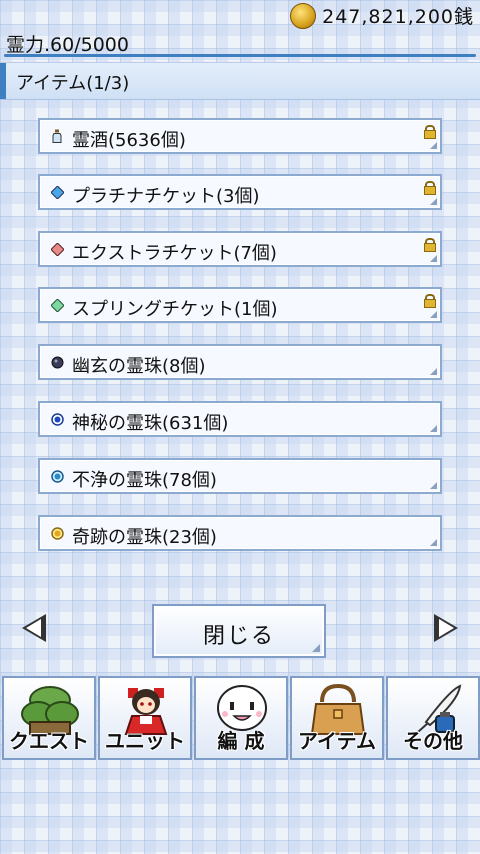 The image size is (480, 854). I want to click on section-title: アイテム(1/3), so click(73, 83).